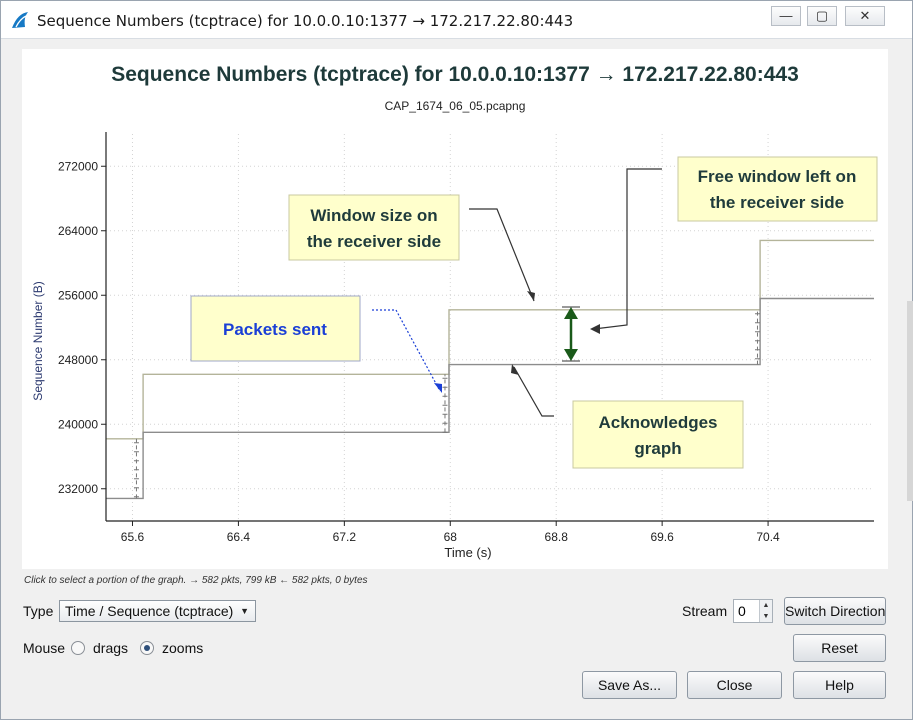 The image size is (913, 720). I want to click on annotation-acknowledges: Acknowledges graph, so click(658, 434).